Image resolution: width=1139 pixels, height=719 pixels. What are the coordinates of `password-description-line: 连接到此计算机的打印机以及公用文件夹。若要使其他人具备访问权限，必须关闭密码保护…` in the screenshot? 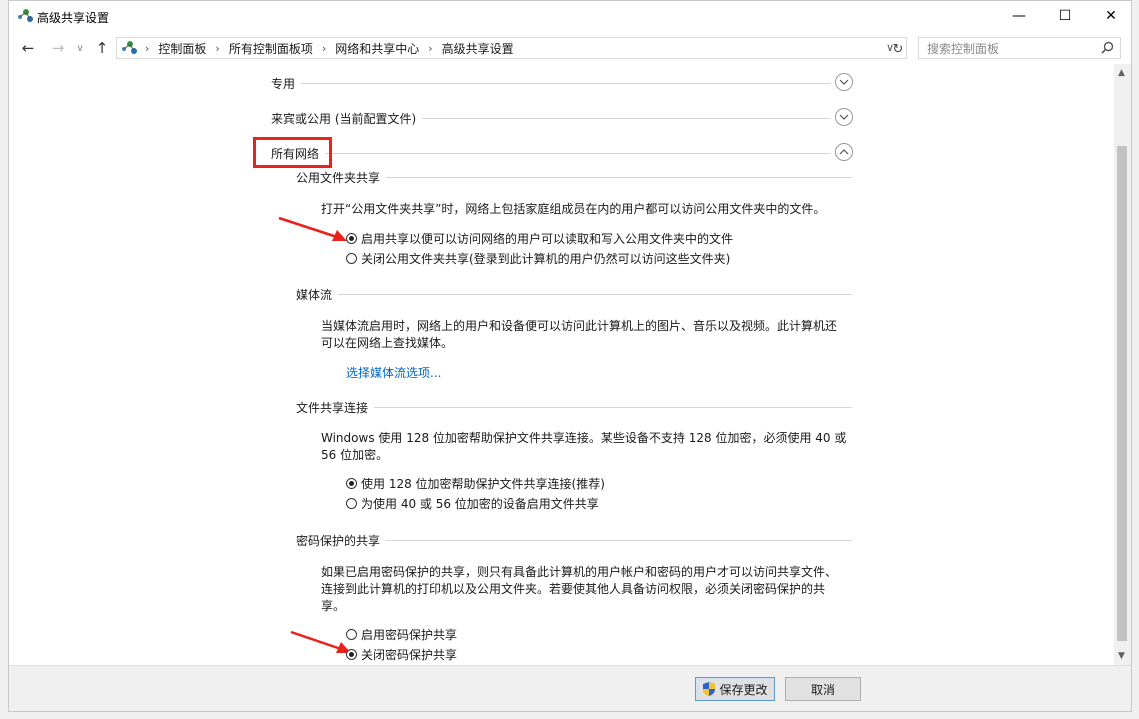 It's located at (573, 589).